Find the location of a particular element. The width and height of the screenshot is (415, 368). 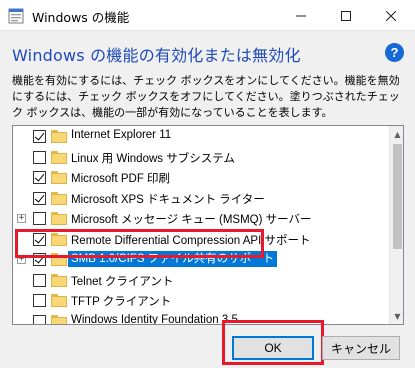

maximize-icon is located at coordinates (345, 15).